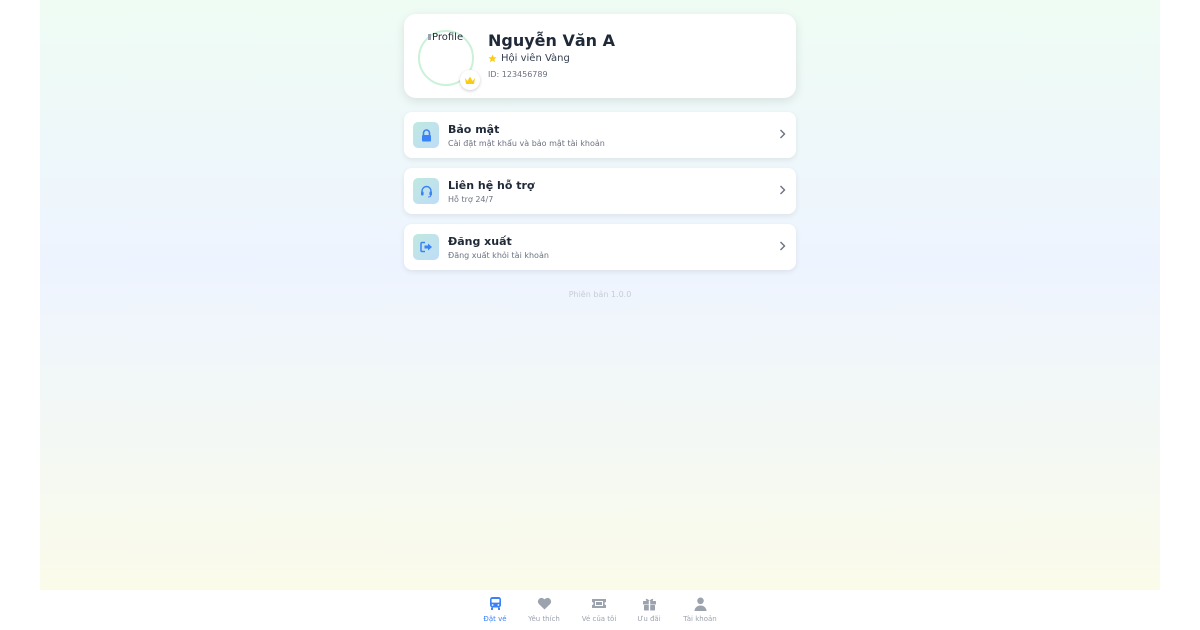  I want to click on user-id: ID: 123456789, so click(518, 74).